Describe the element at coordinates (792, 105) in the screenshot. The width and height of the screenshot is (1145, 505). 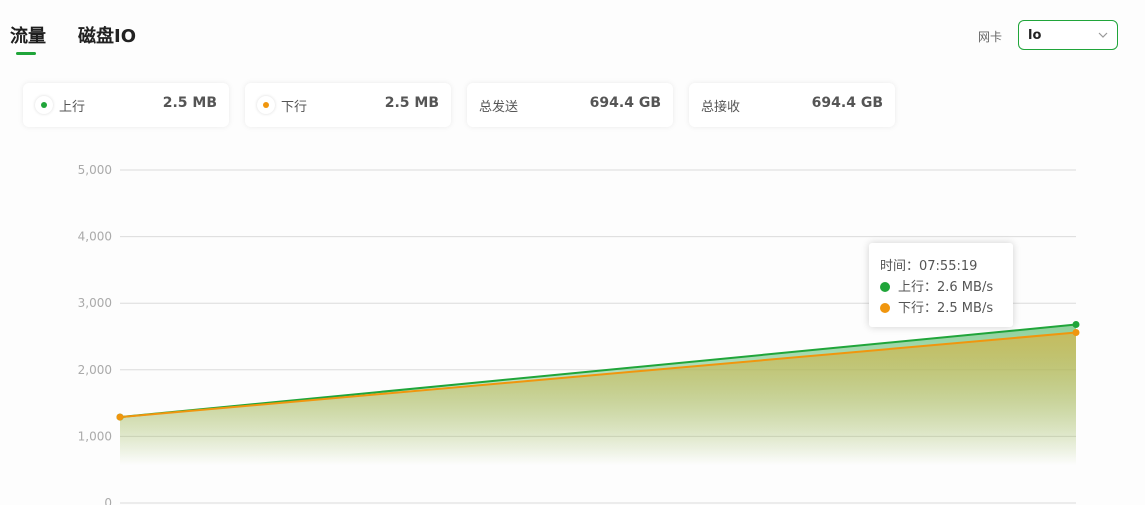
I see `stat-card-total-received: 总接收 694.4 GB` at that location.